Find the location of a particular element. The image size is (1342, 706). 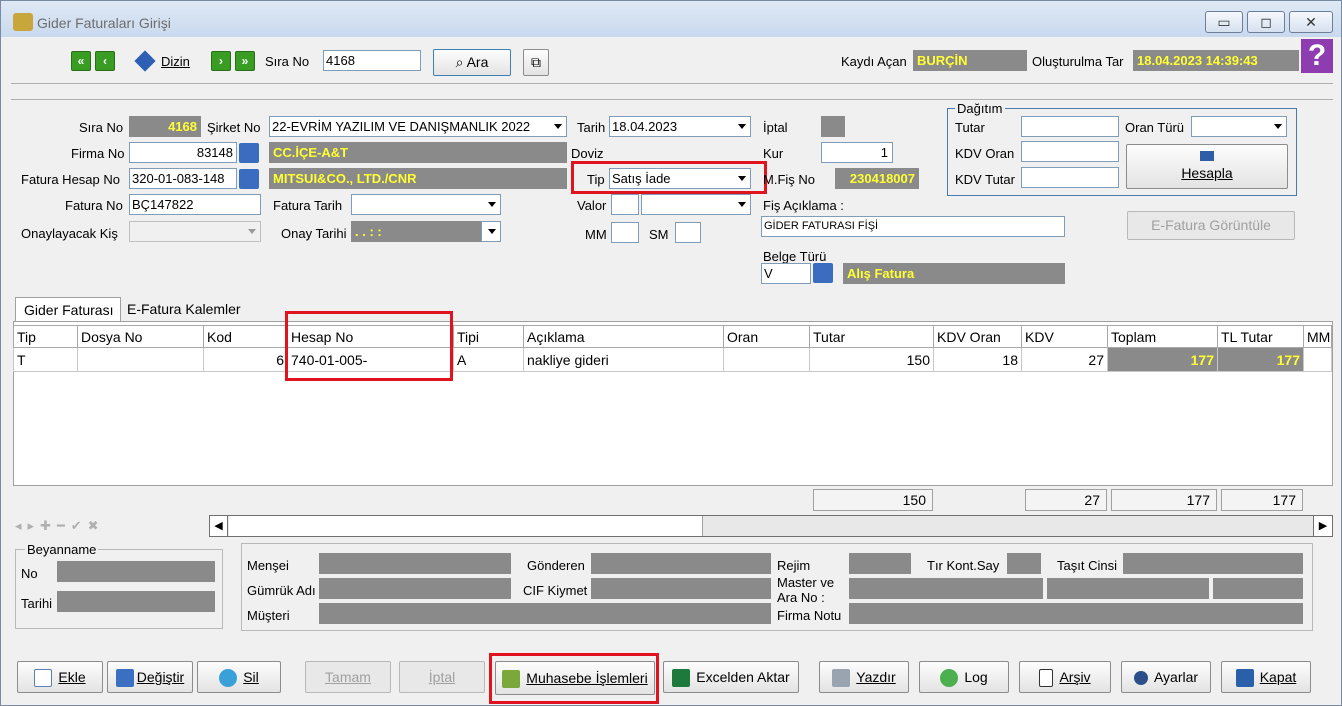

cell-toplam: 177 is located at coordinates (1162, 359).